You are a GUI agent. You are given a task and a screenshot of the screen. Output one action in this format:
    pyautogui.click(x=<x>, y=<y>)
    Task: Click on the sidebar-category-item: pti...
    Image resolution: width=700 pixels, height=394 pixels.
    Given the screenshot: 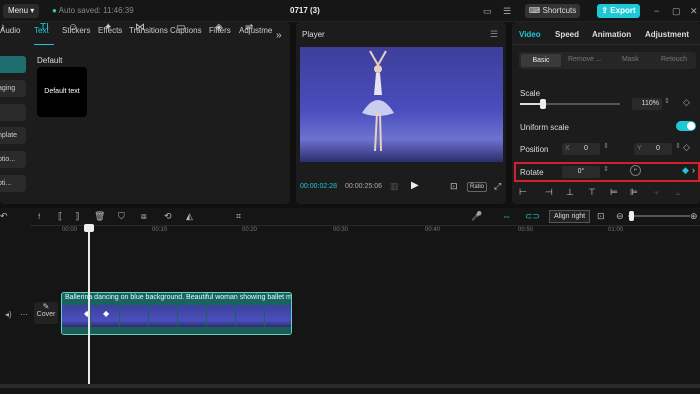 What is the action you would take?
    pyautogui.click(x=13, y=183)
    